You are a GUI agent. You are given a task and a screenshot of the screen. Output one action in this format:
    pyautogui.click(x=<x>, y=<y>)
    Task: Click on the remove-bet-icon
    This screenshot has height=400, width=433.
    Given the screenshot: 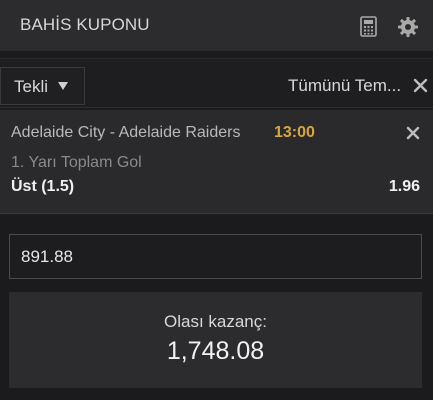 What is the action you would take?
    pyautogui.click(x=413, y=133)
    